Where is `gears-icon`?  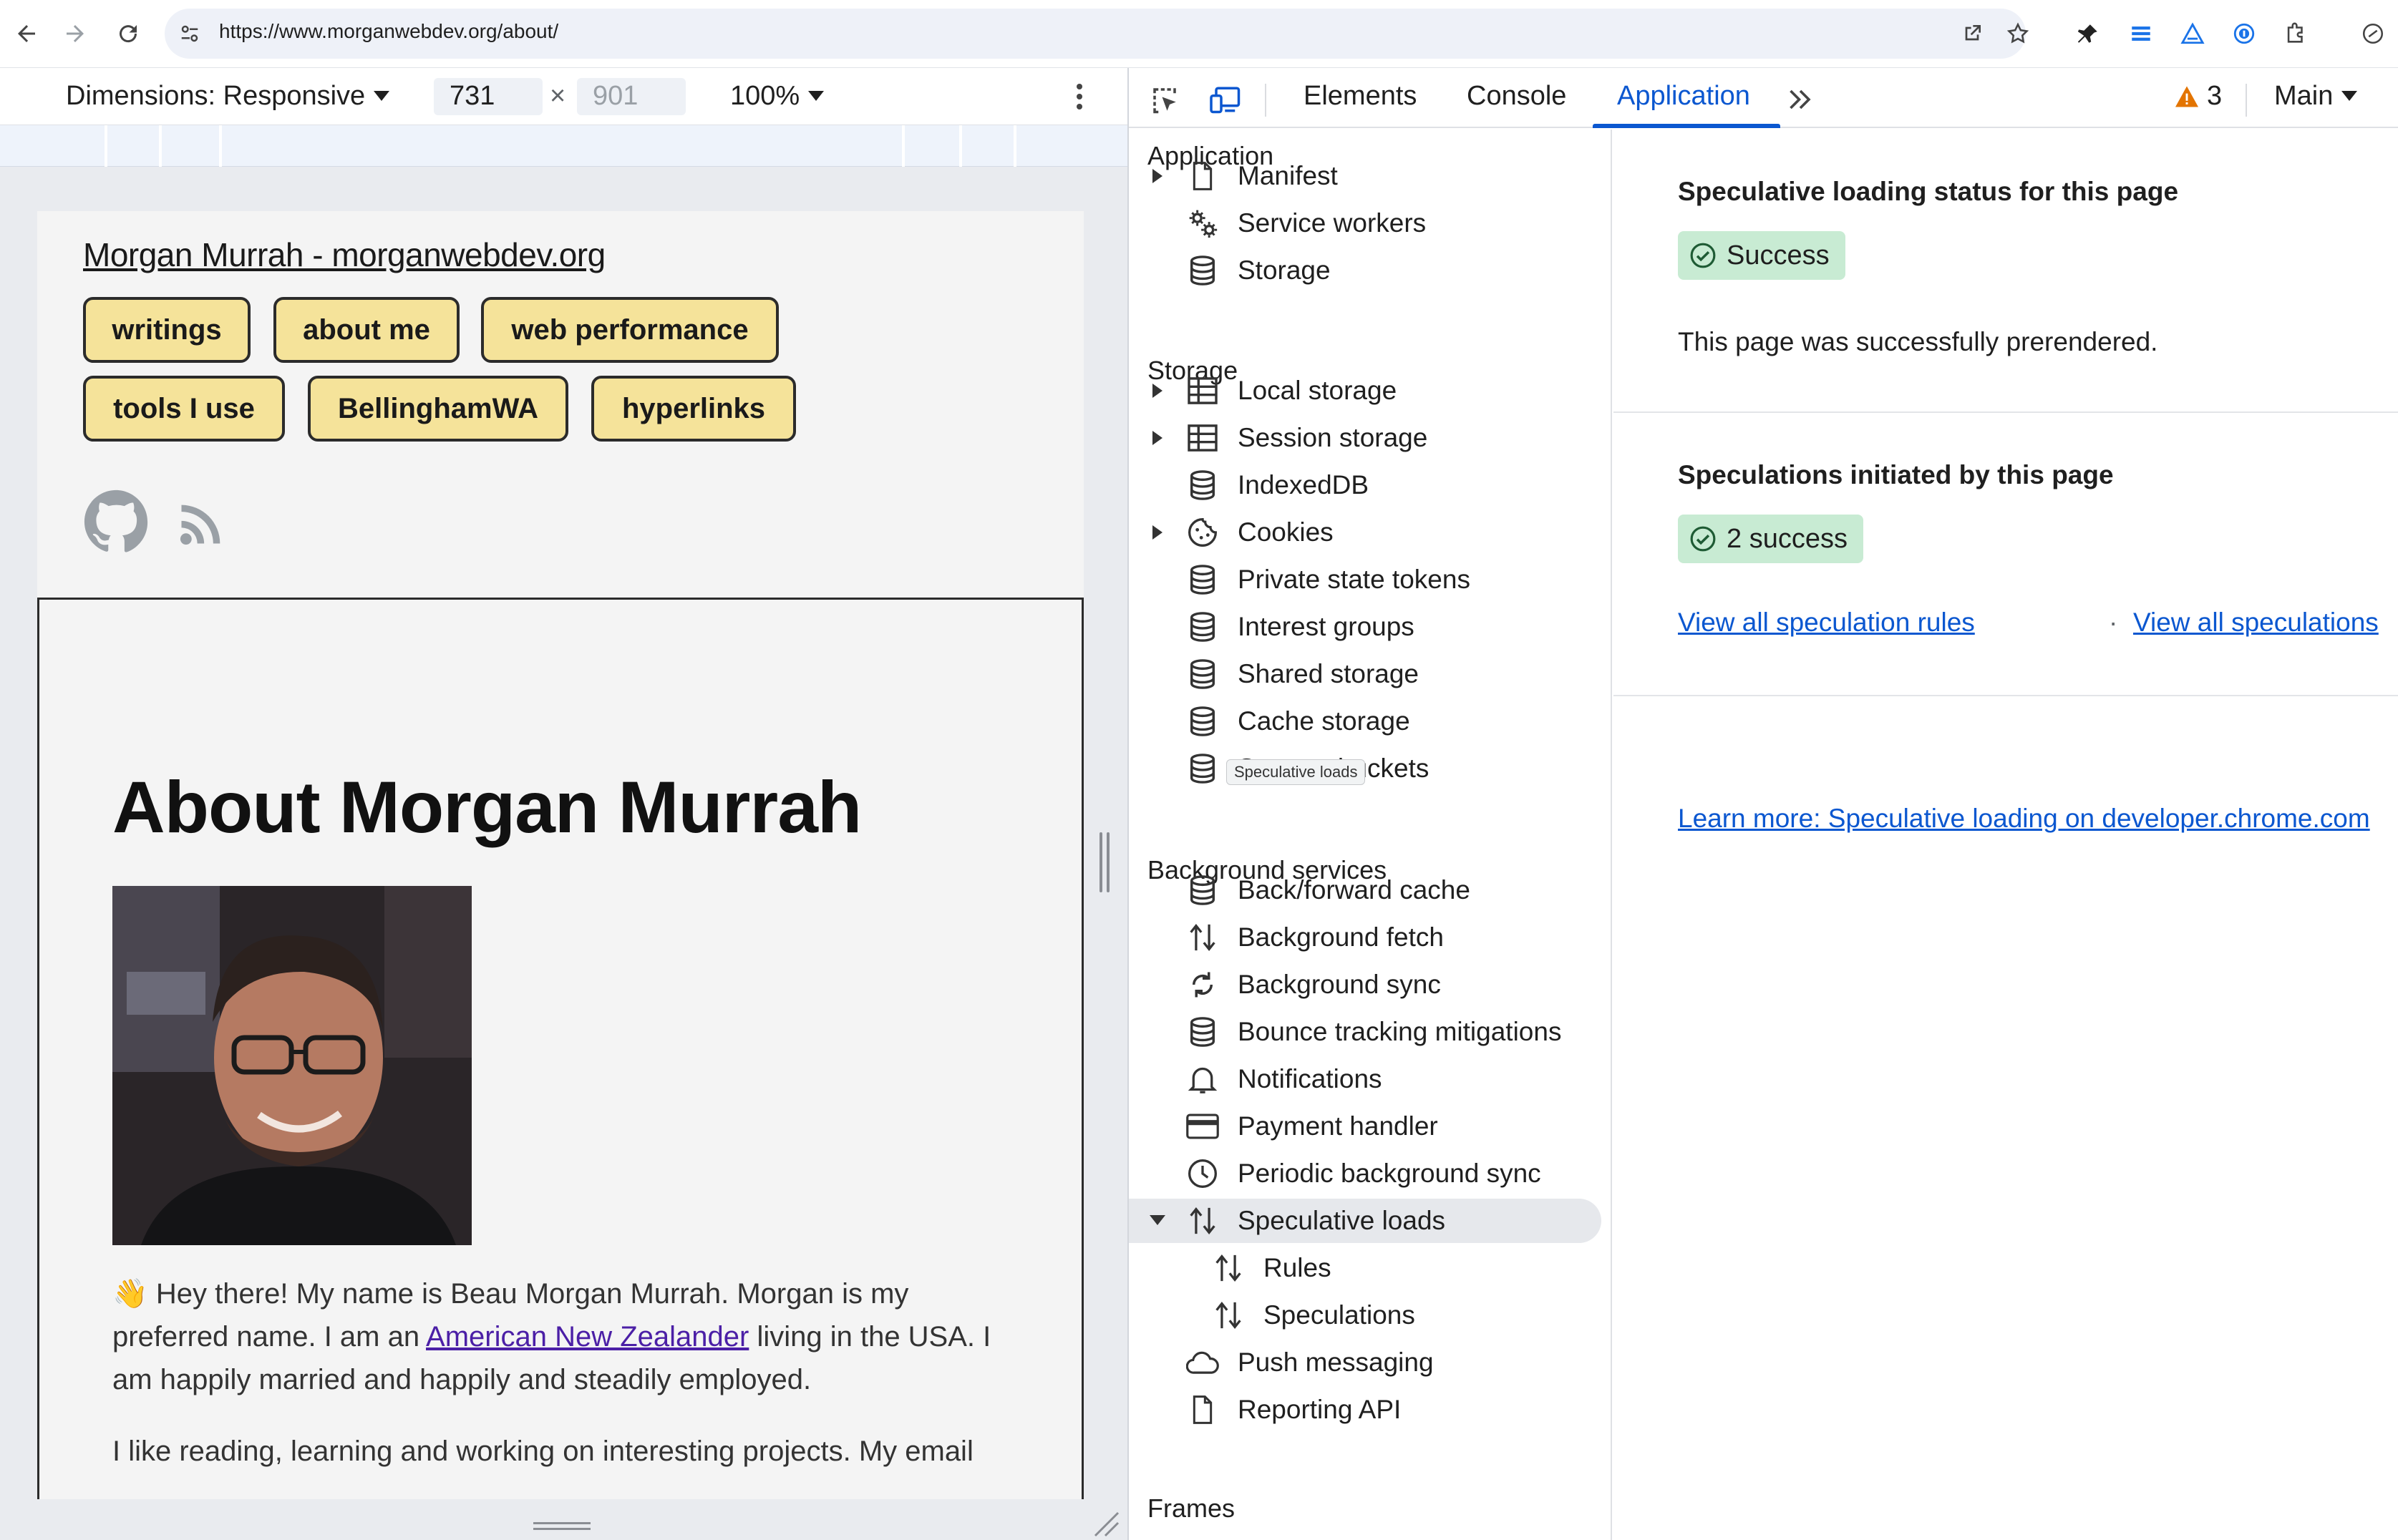 gears-icon is located at coordinates (1202, 223).